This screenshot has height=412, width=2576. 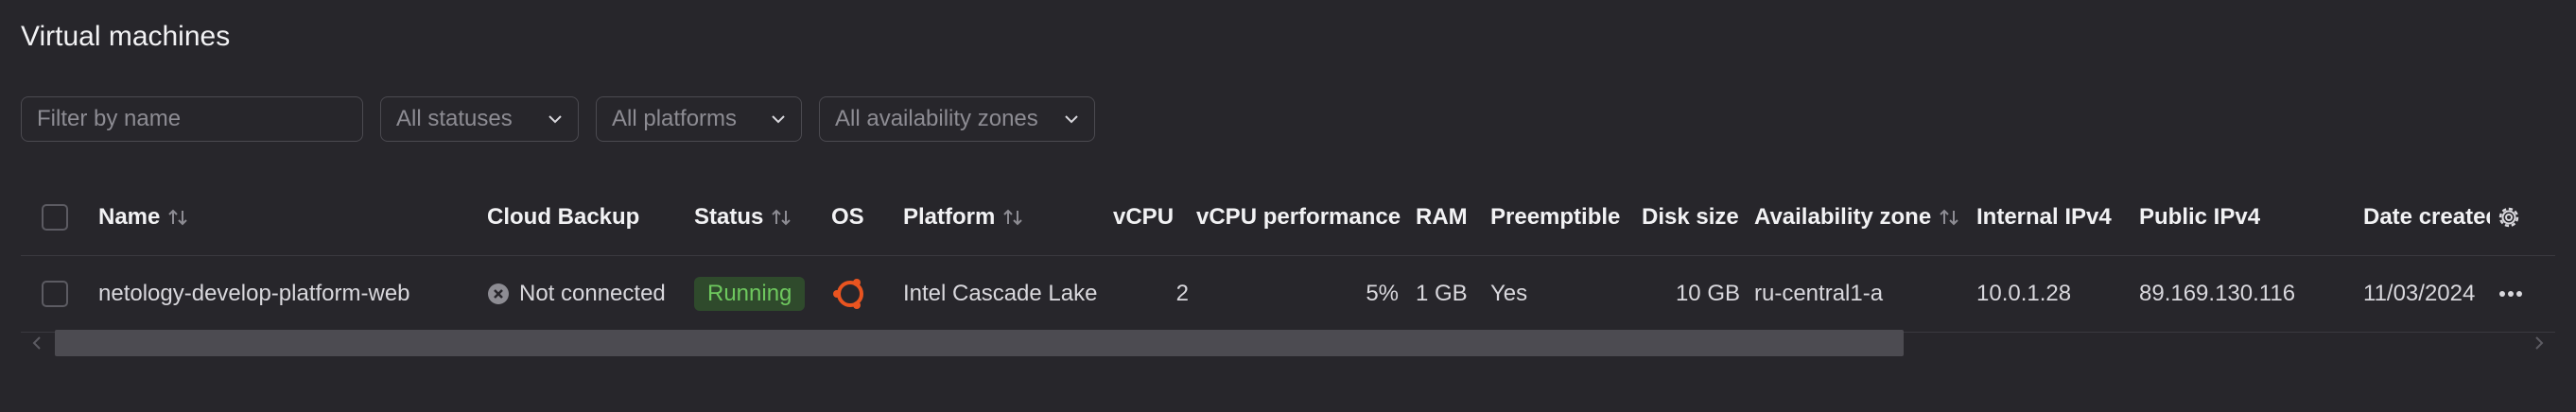 I want to click on not-connected-icon, so click(x=498, y=293).